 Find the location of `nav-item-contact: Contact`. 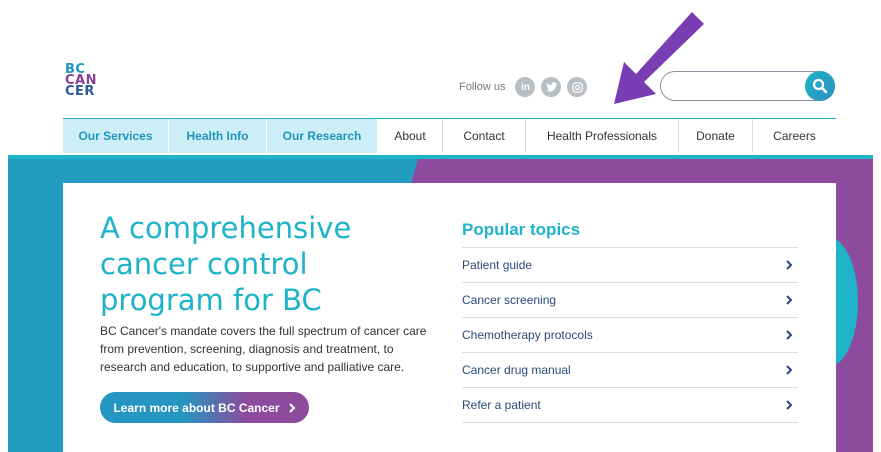

nav-item-contact: Contact is located at coordinates (484, 136).